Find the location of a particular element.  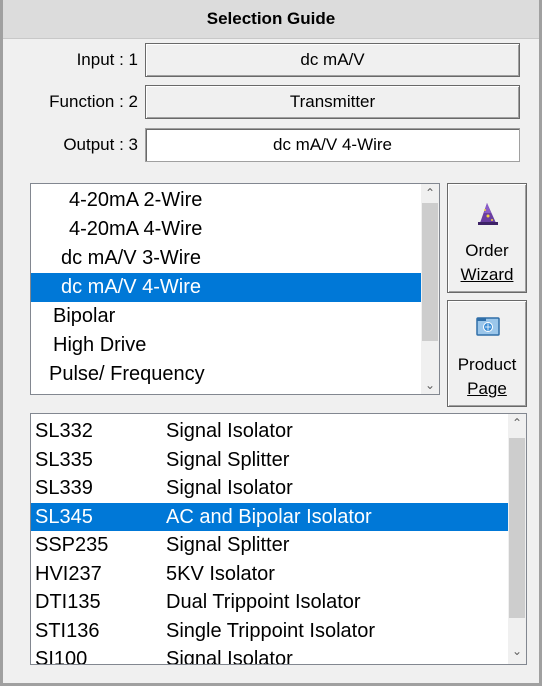

input-label: Input : 1 is located at coordinates (107, 59).